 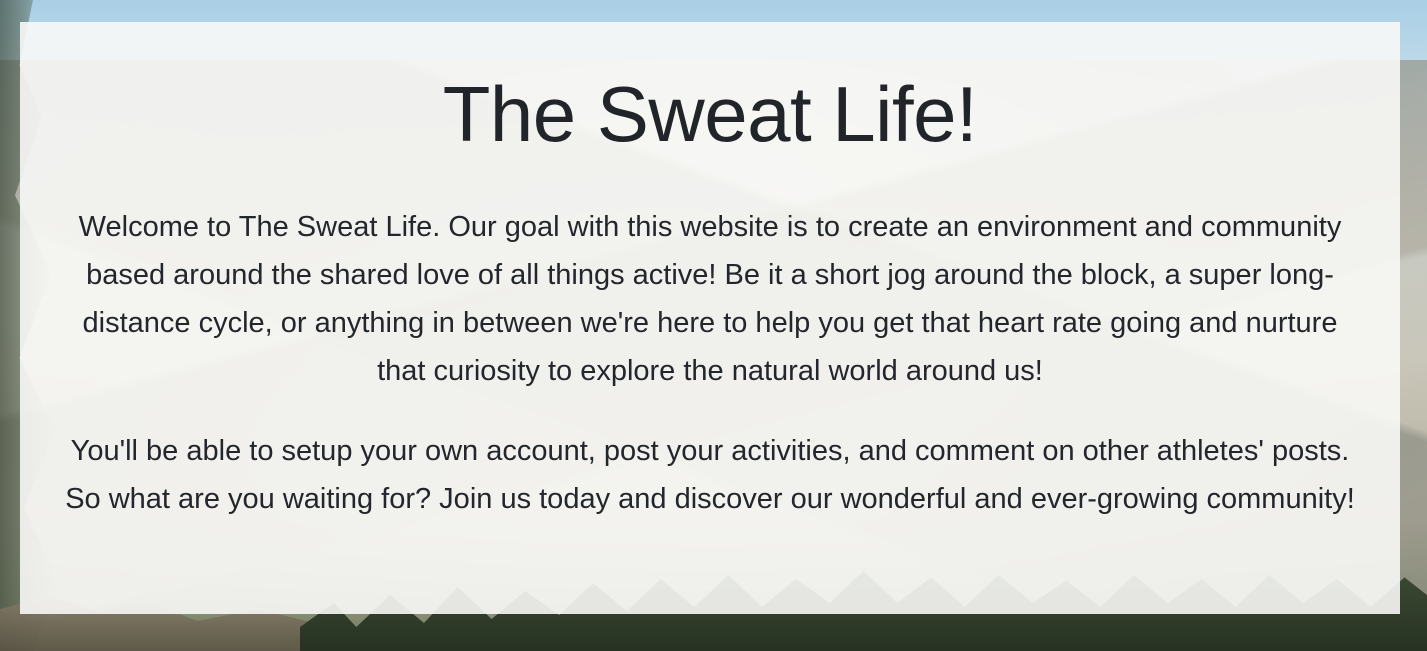 What do you see at coordinates (710, 114) in the screenshot?
I see `page-title: The Sweat Life!` at bounding box center [710, 114].